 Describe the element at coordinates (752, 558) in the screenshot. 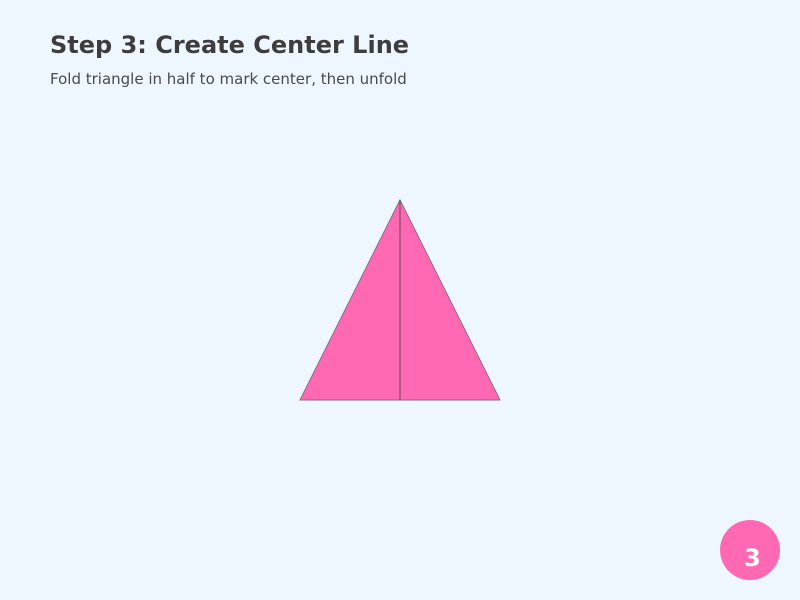

I see `step-number: 3` at that location.